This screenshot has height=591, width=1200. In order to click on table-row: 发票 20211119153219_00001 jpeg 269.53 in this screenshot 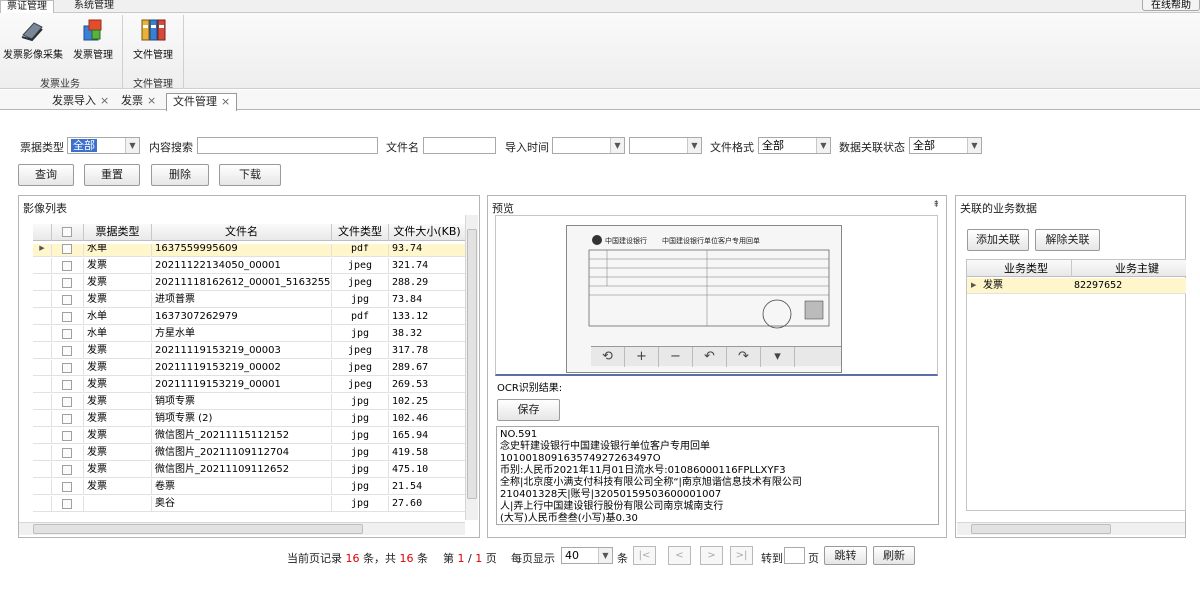, I will do `click(249, 385)`.